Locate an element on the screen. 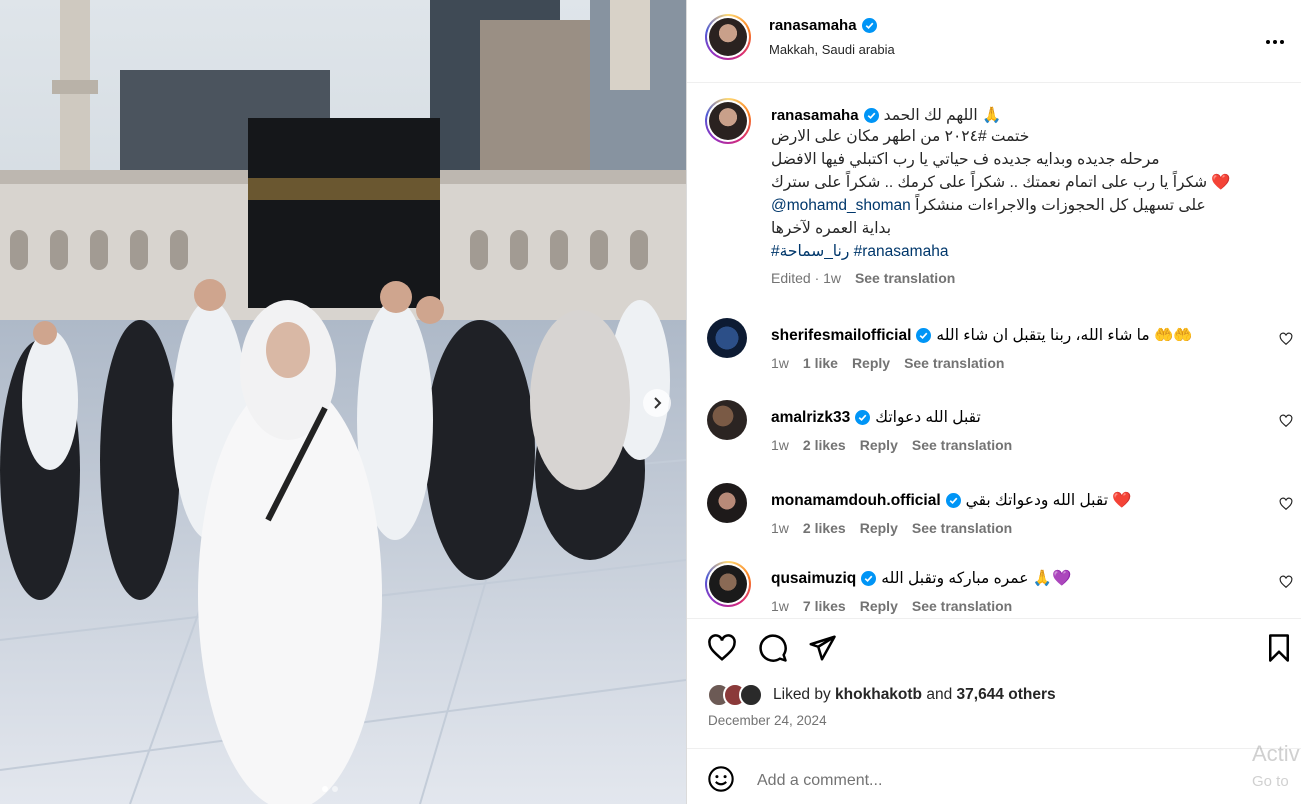 Image resolution: width=1301 pixels, height=804 pixels. save-bookmark-icon is located at coordinates (1279, 648).